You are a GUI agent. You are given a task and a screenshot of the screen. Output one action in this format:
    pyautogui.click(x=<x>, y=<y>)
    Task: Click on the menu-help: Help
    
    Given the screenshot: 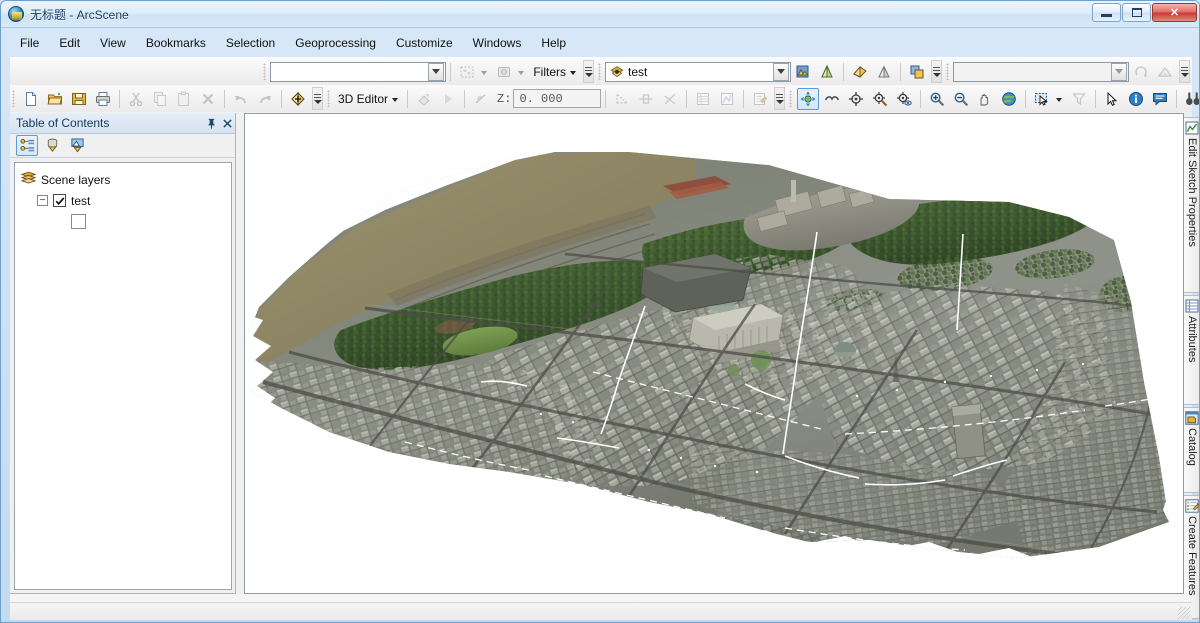 What is the action you would take?
    pyautogui.click(x=553, y=43)
    